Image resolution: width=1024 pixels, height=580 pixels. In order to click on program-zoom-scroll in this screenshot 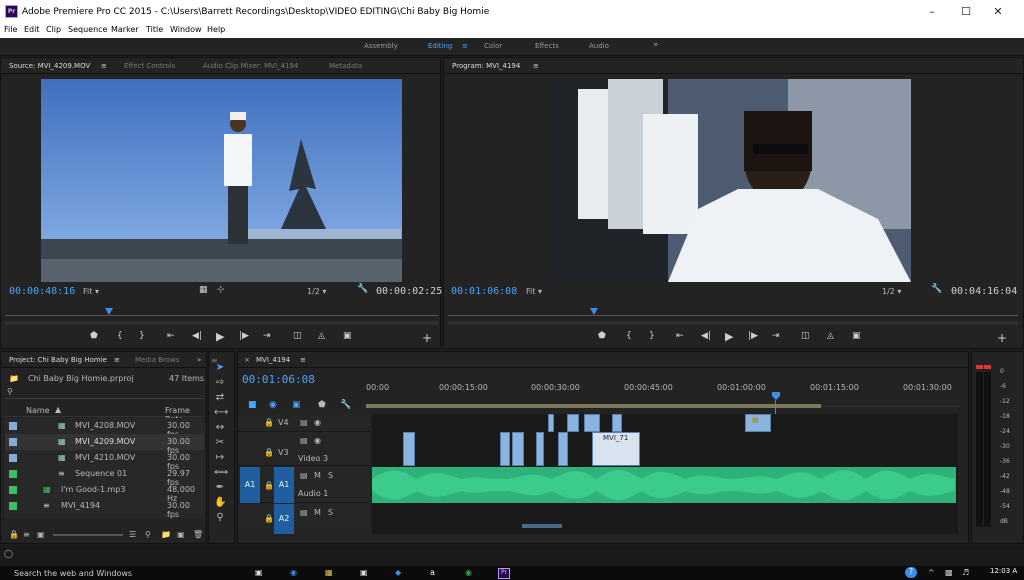, I will do `click(733, 323)`.